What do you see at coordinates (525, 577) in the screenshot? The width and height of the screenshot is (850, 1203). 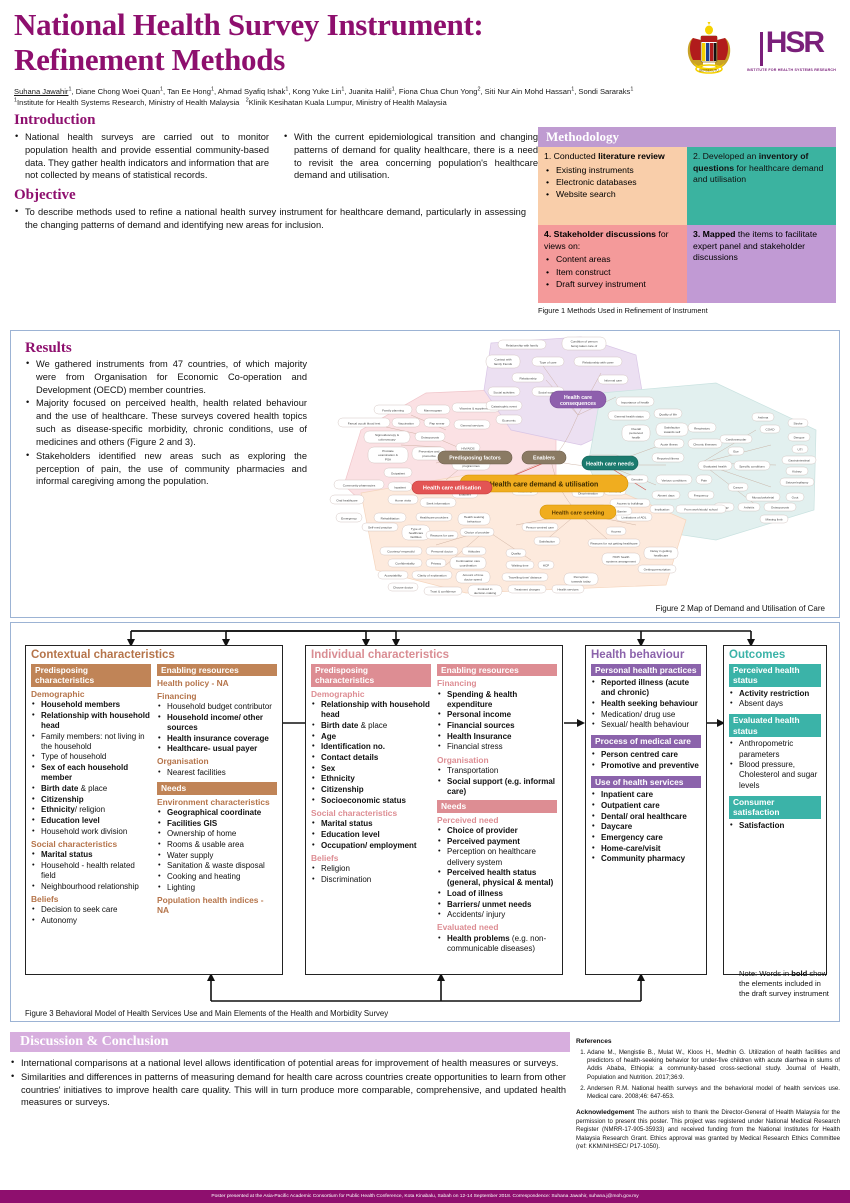 I see `leaf-node: Travelling time/ distance` at bounding box center [525, 577].